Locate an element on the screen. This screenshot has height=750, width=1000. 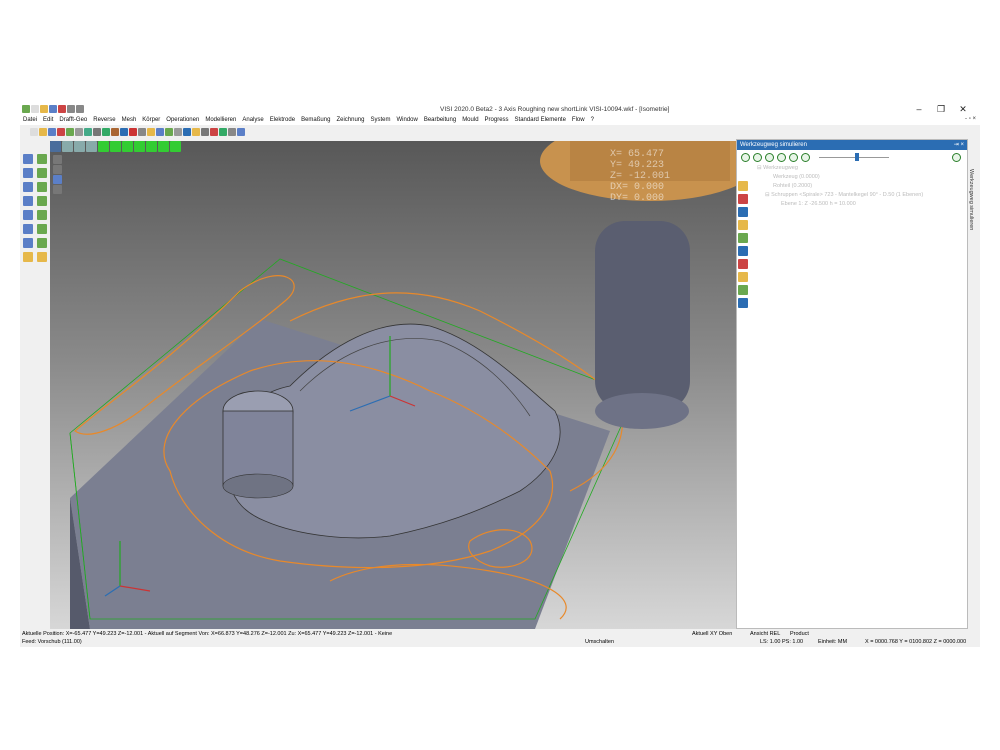
view-top-icon is located at coordinates (103, 146).